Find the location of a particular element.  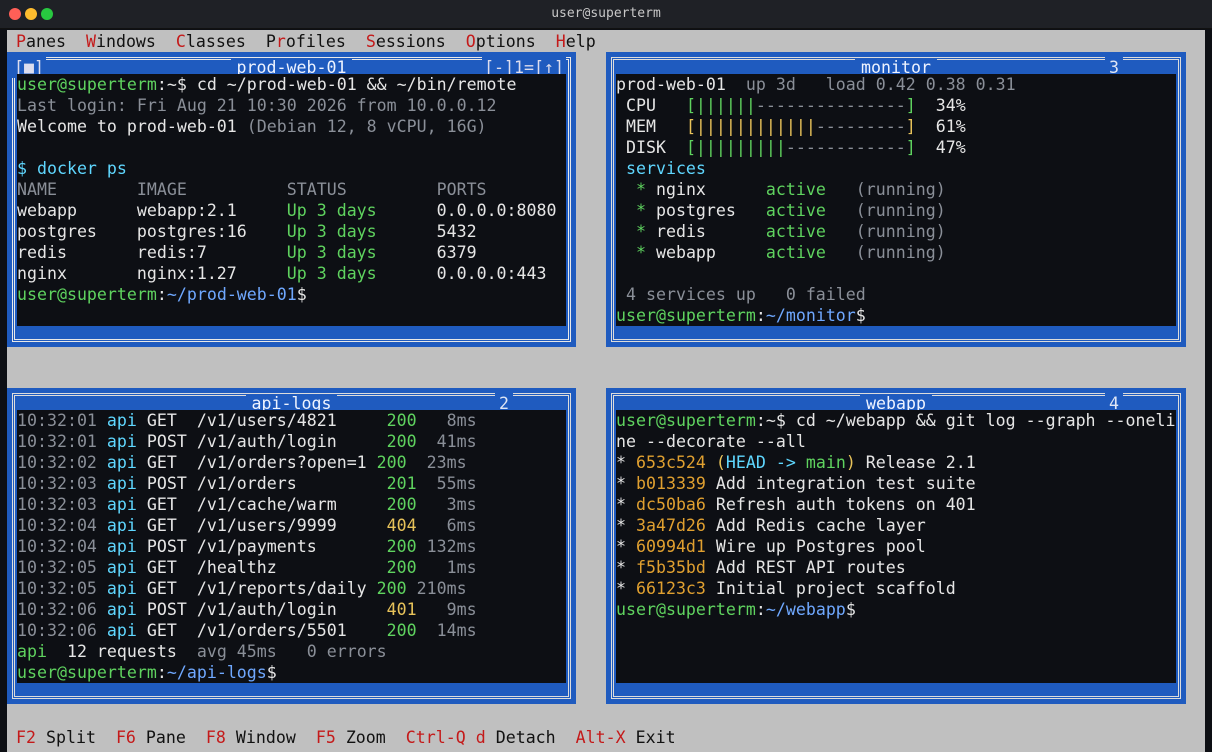

terminal-text: ] is located at coordinates (910, 105).